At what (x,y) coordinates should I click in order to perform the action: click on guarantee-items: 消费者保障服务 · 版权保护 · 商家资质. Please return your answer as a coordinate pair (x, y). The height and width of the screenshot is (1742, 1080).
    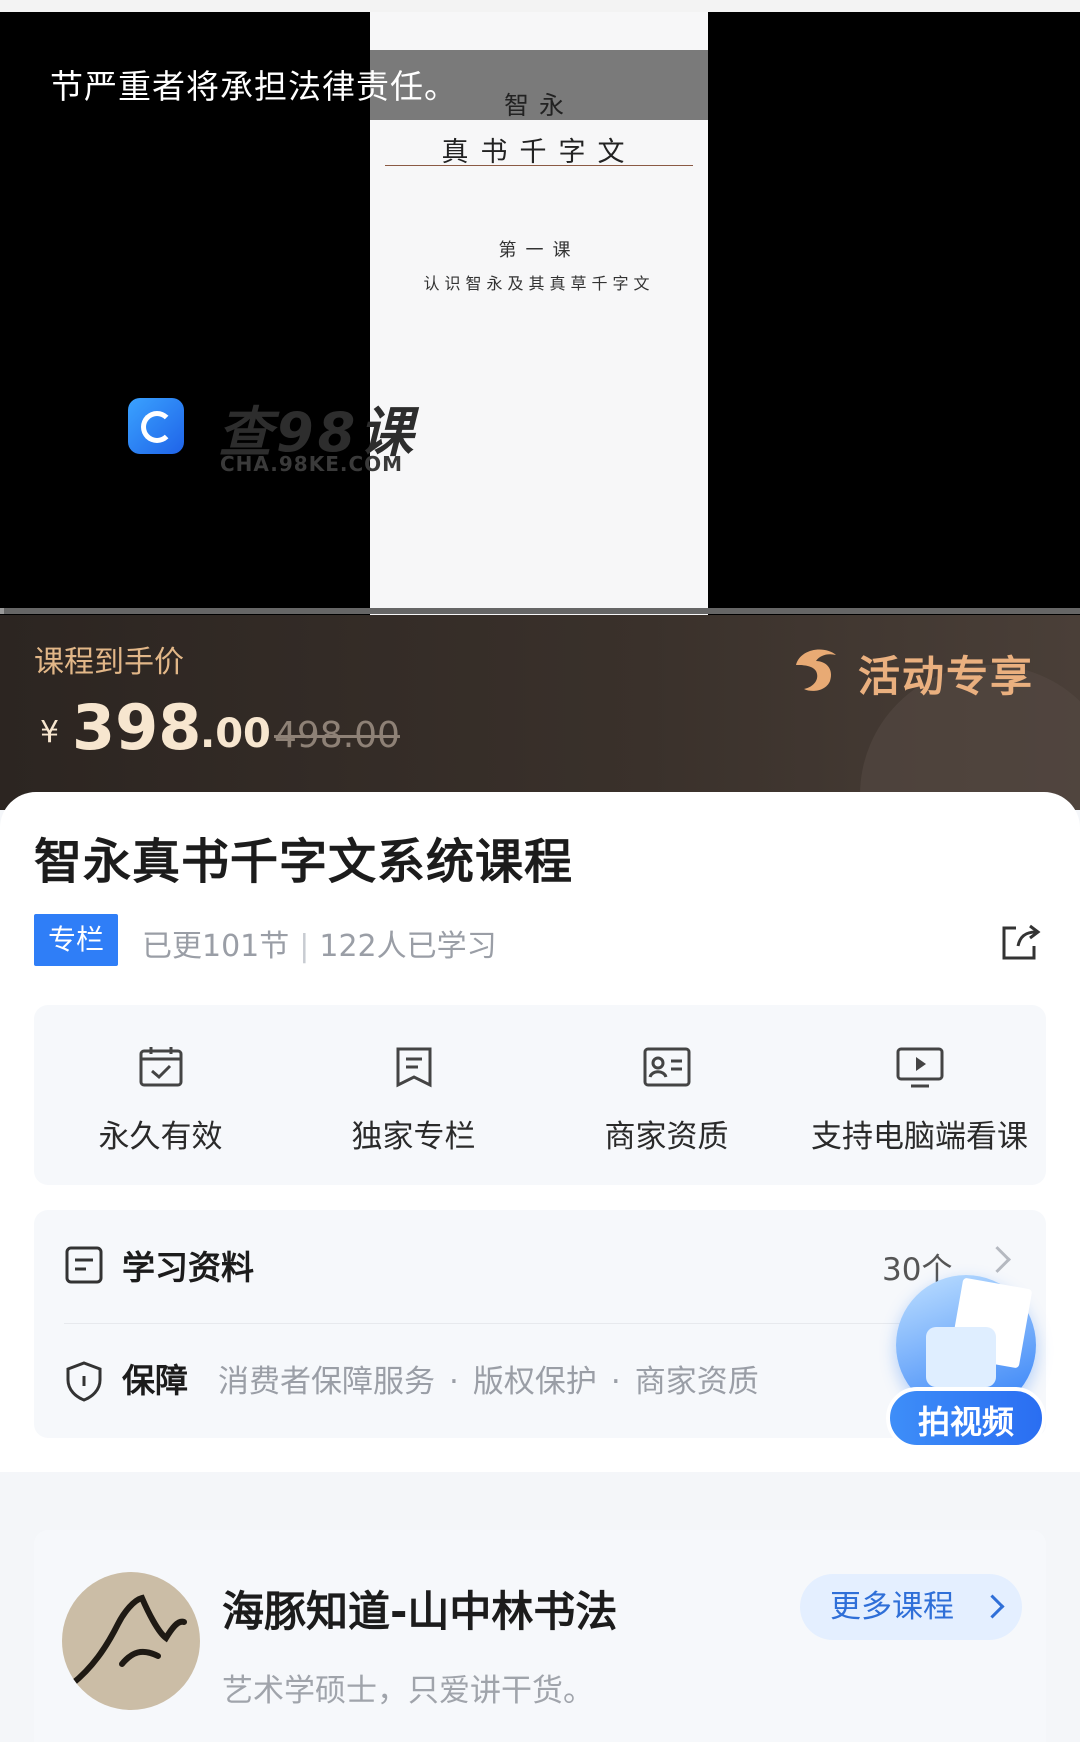
    Looking at the image, I should click on (488, 1378).